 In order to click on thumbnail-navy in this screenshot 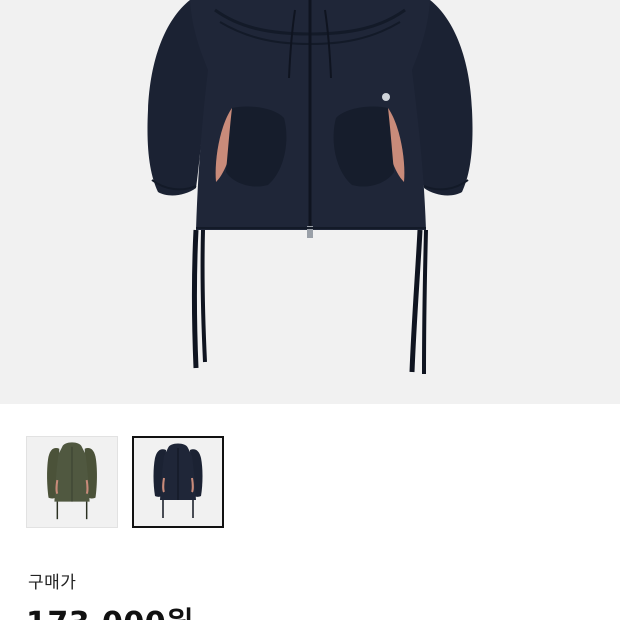, I will do `click(178, 482)`.